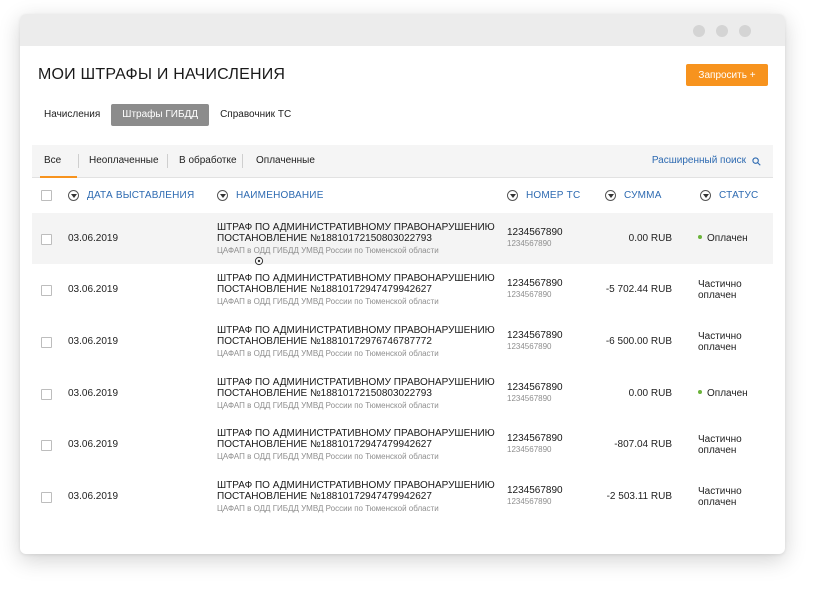 This screenshot has width=820, height=601. Describe the element at coordinates (324, 393) in the screenshot. I see `fine-decree-number: ПОСТАНОВЛЕНИЕ №18810172150803022793` at that location.